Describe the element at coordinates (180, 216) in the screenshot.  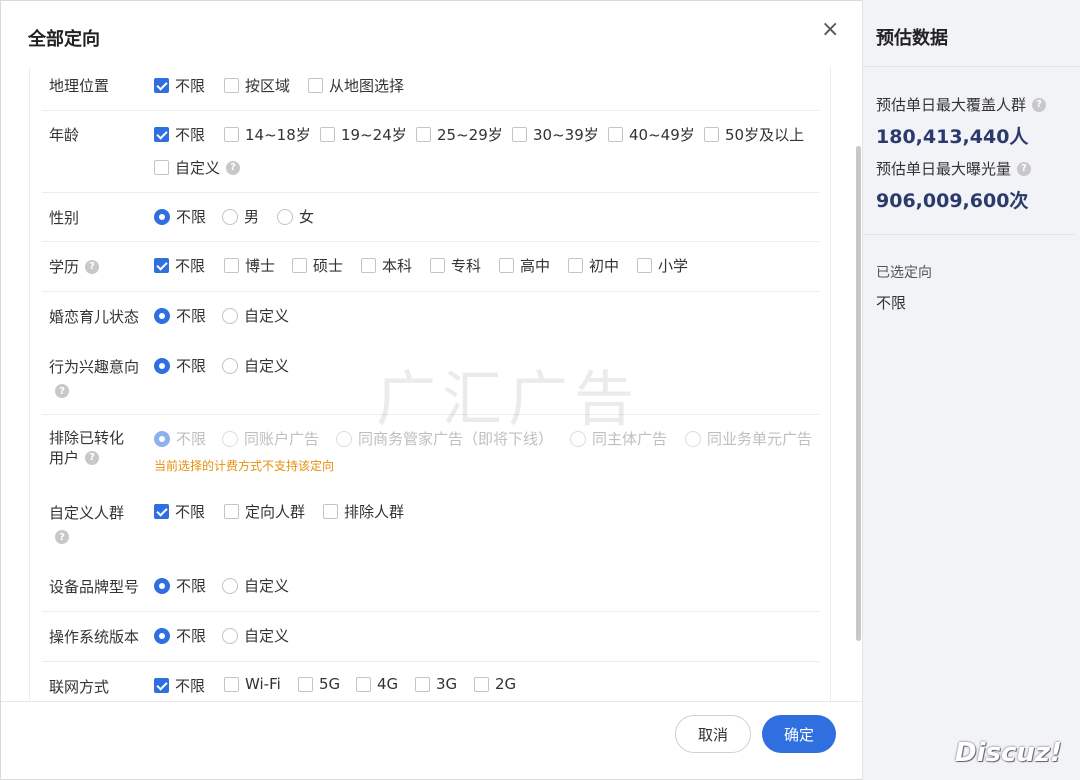
I see `gender-unlimited-radio: 不限` at that location.